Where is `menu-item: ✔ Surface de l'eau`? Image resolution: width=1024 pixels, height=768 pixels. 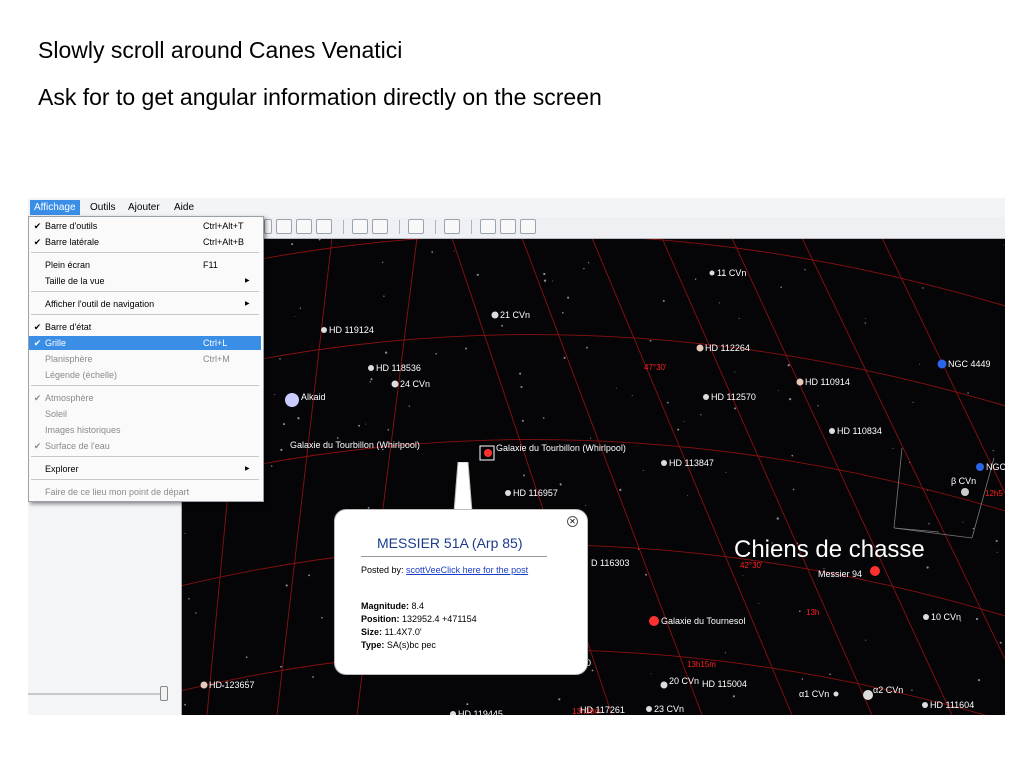
menu-item: ✔ Surface de l'eau is located at coordinates (145, 446).